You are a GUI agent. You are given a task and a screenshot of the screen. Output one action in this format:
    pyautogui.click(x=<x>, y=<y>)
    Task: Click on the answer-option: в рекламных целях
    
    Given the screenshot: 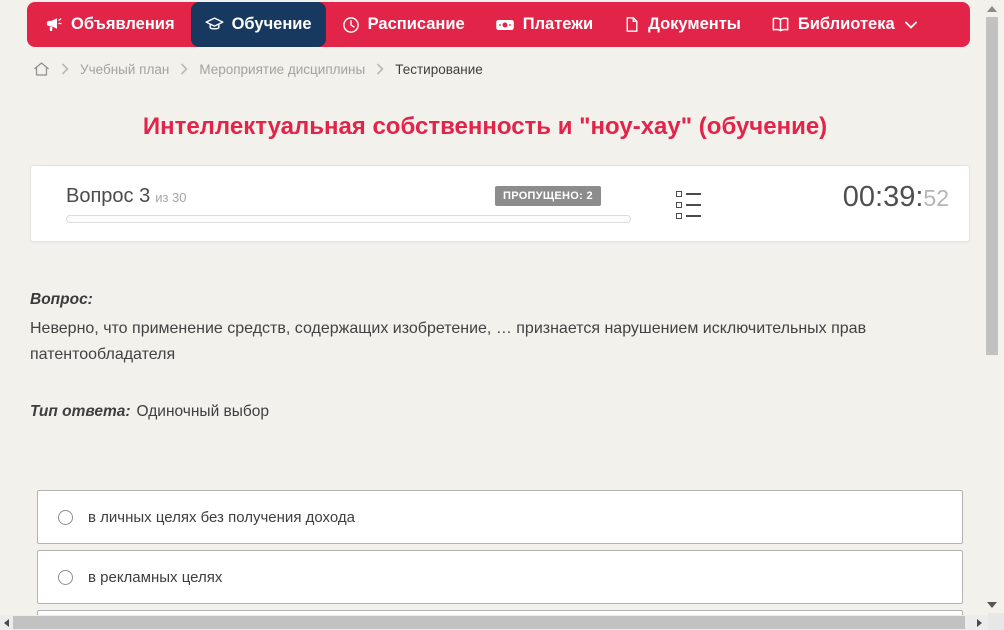 What is the action you would take?
    pyautogui.click(x=500, y=577)
    